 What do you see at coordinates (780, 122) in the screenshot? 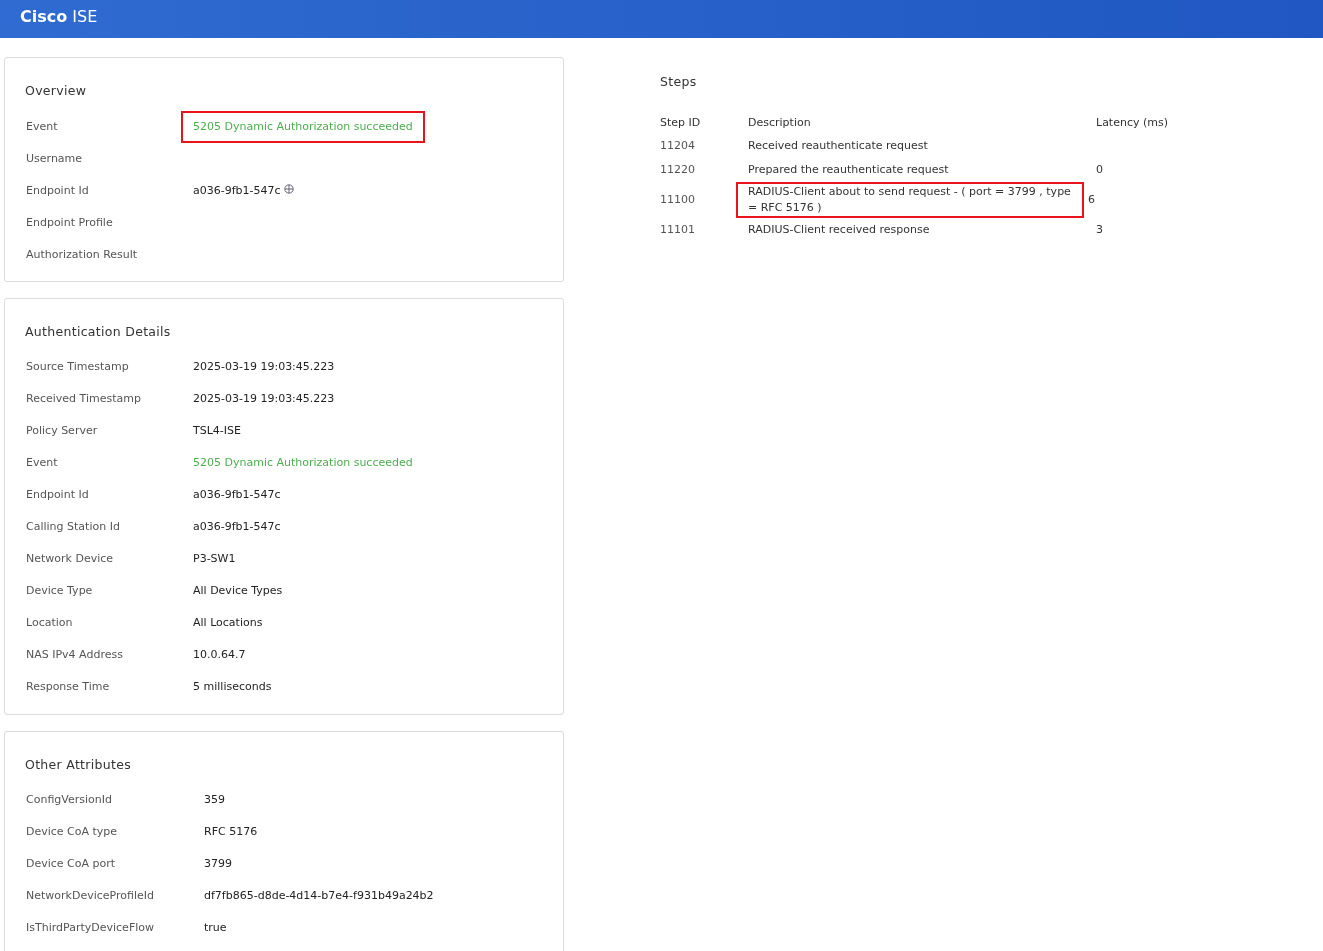
I see `column-header: Description` at bounding box center [780, 122].